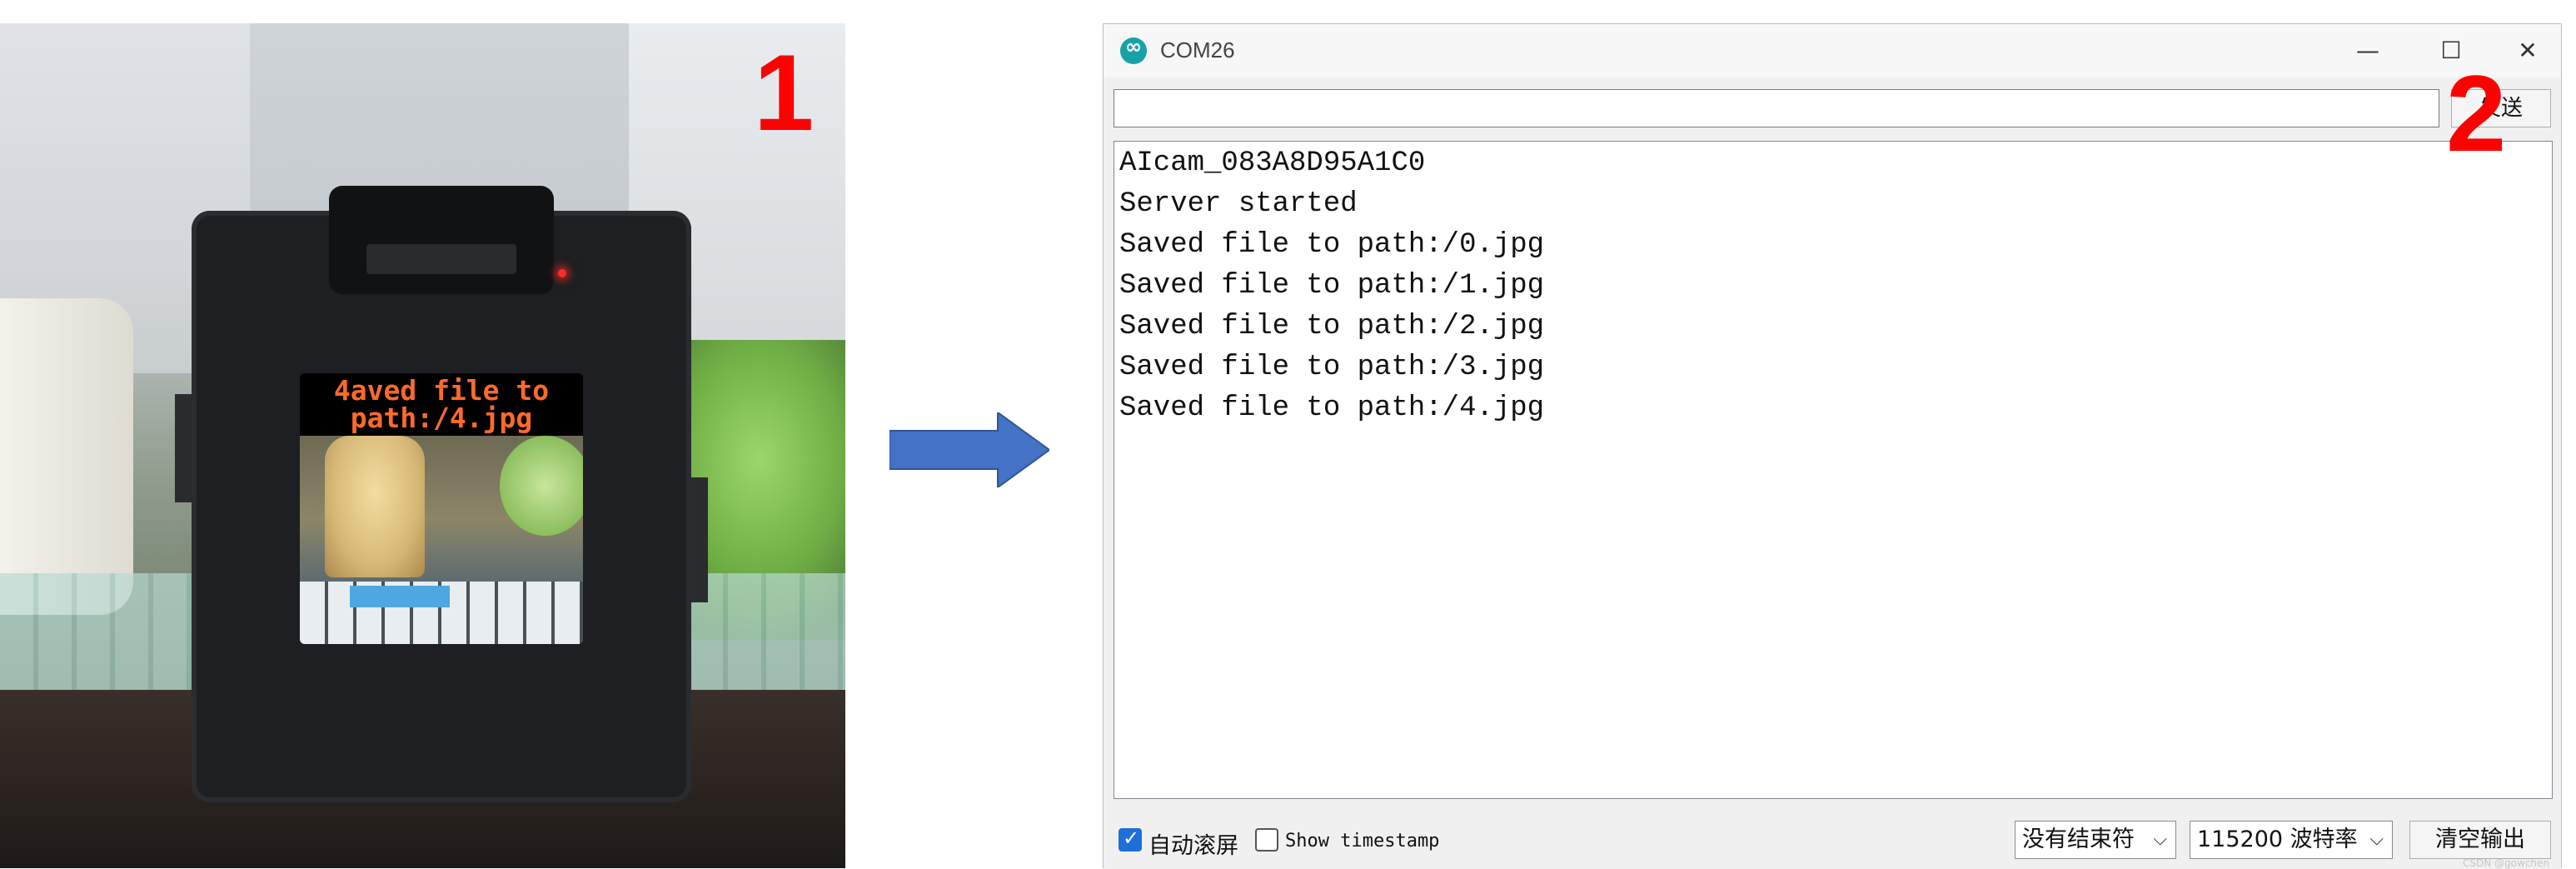 The height and width of the screenshot is (869, 2576). I want to click on timestamp-checkbox, so click(1266, 840).